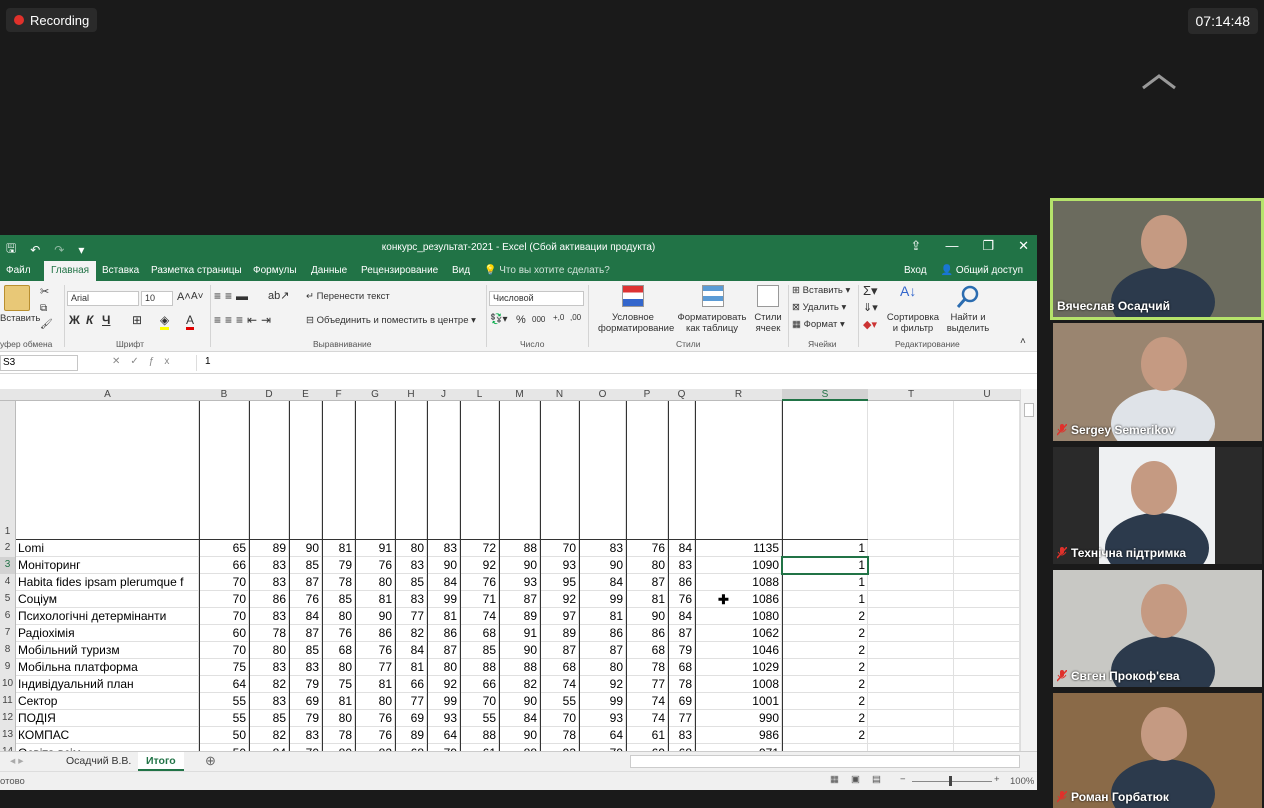 The width and height of the screenshot is (1264, 808). What do you see at coordinates (1023, 341) in the screenshot?
I see `collapse-ribbon-icon: ˄` at bounding box center [1023, 341].